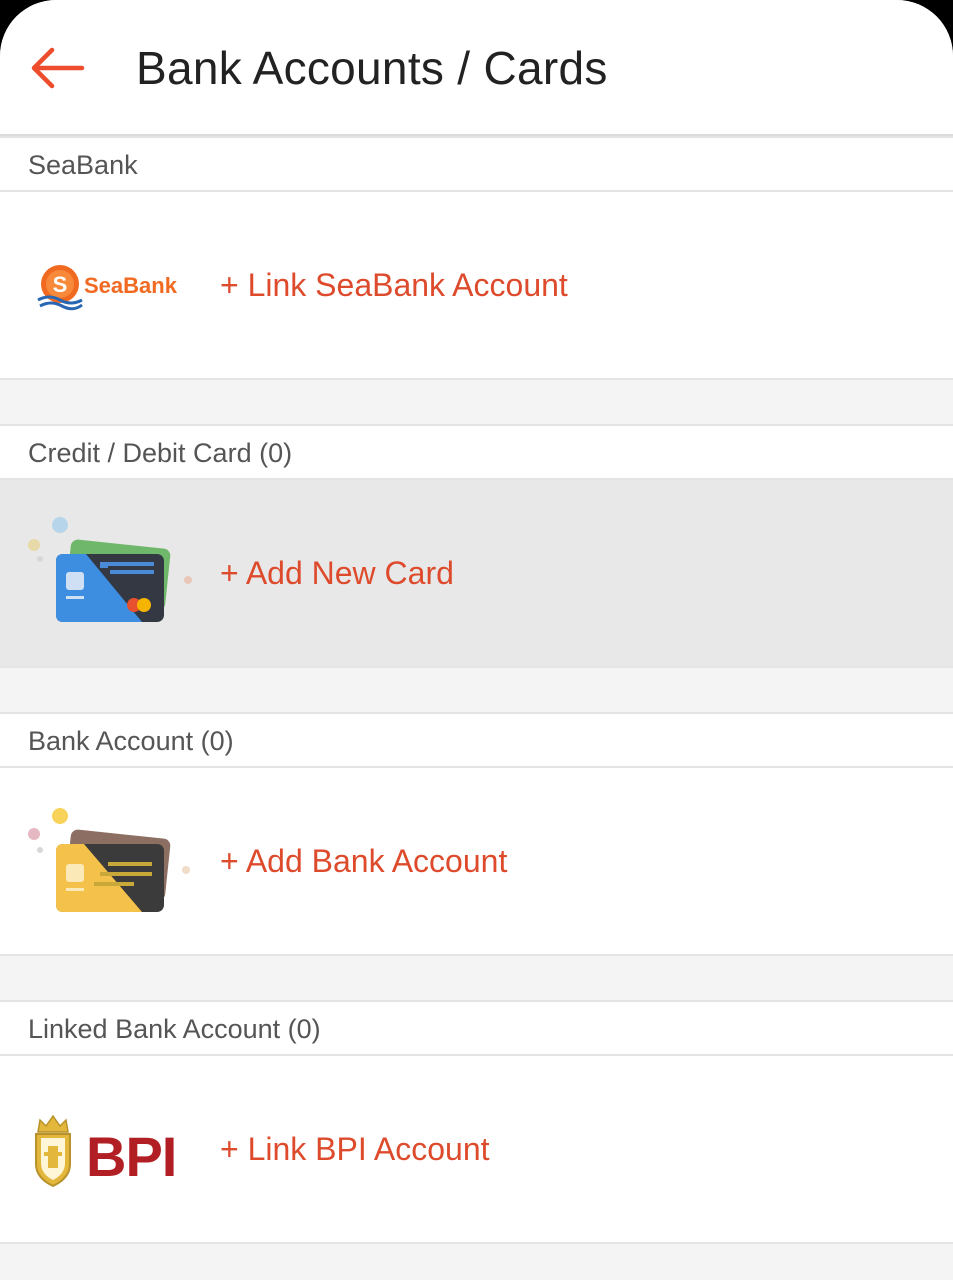  What do you see at coordinates (476, 452) in the screenshot?
I see `section-header-card: Credit / Debit Card (0)` at bounding box center [476, 452].